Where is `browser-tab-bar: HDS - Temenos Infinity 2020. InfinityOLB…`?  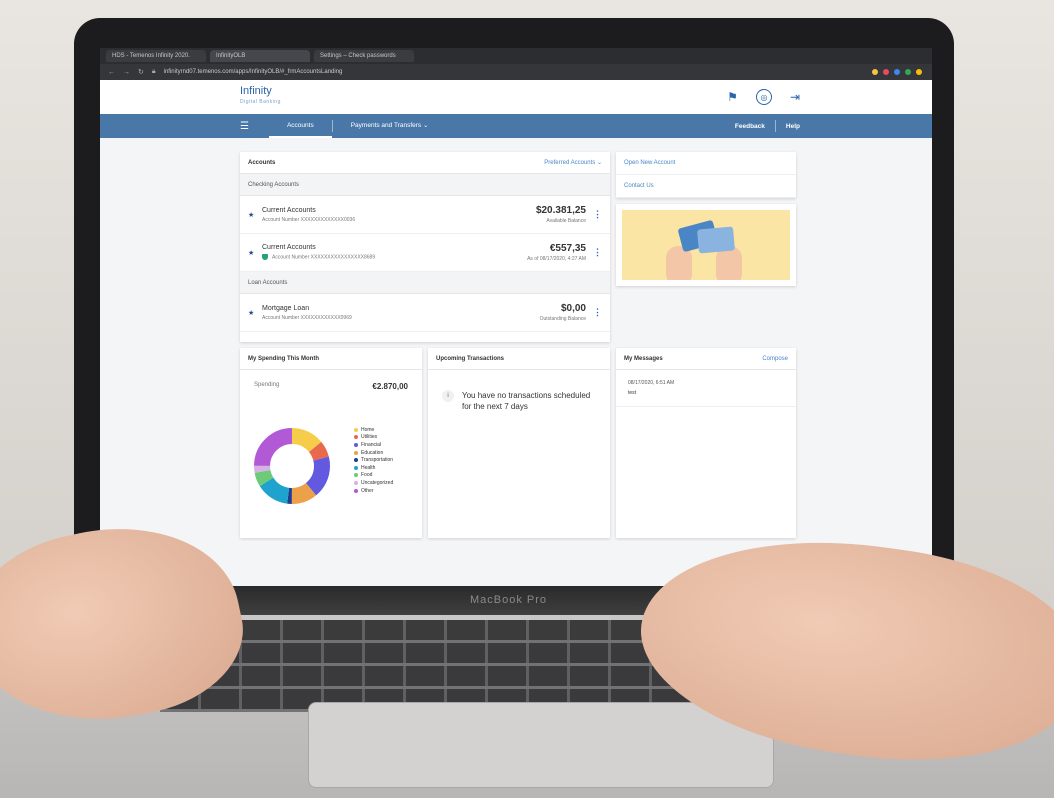
browser-tab-bar: HDS - Temenos Infinity 2020. InfinityOLB… is located at coordinates (516, 56).